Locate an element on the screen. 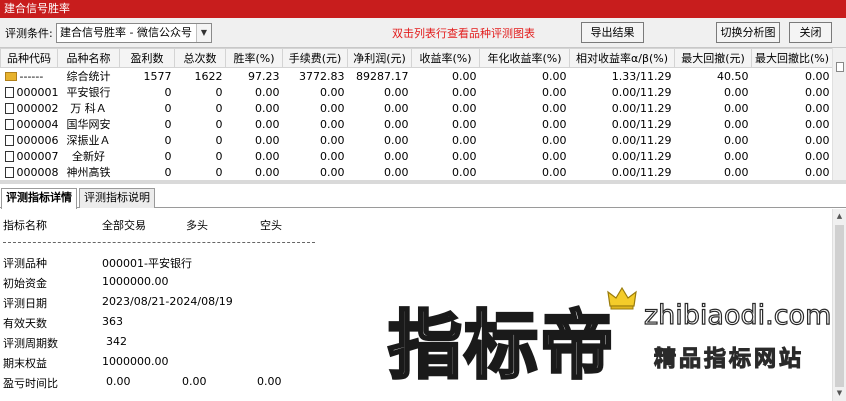 This screenshot has height=401, width=846. splitter is located at coordinates (423, 182).